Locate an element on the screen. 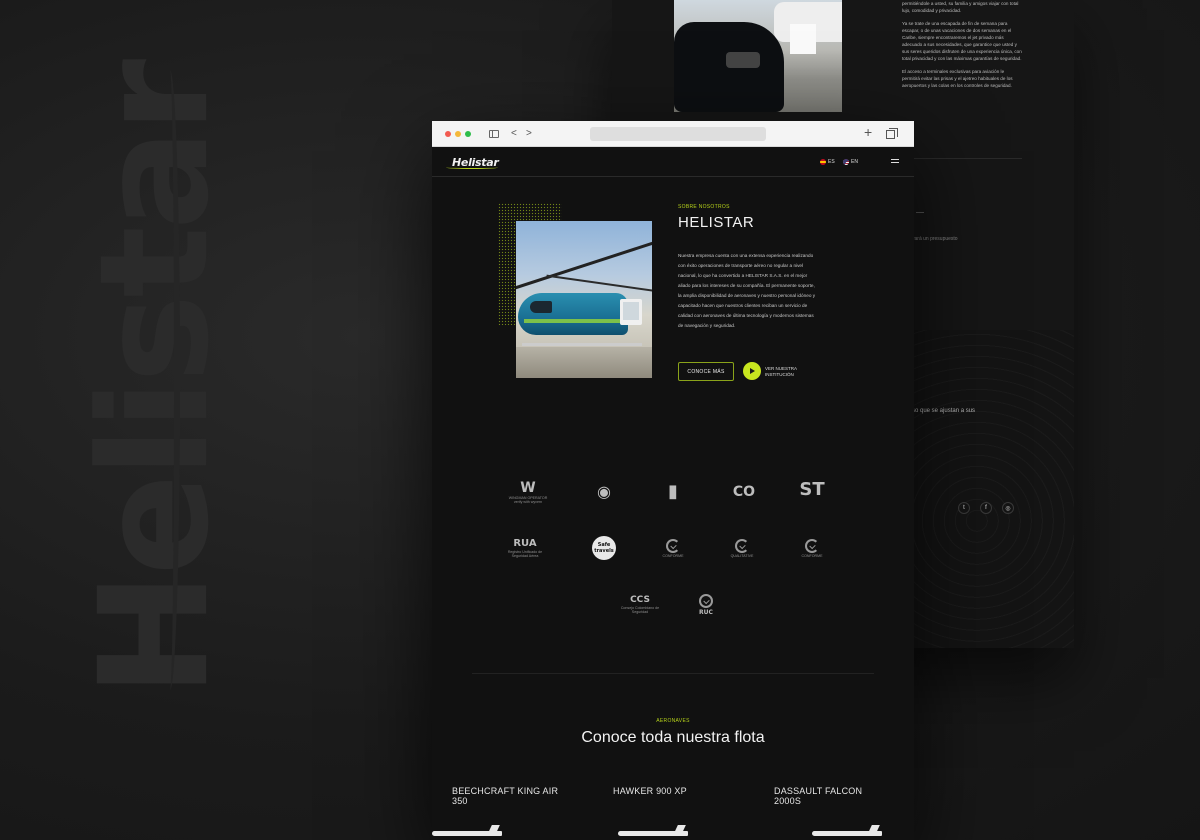 The height and width of the screenshot is (840, 1200). st-logo: ST is located at coordinates (812, 490).